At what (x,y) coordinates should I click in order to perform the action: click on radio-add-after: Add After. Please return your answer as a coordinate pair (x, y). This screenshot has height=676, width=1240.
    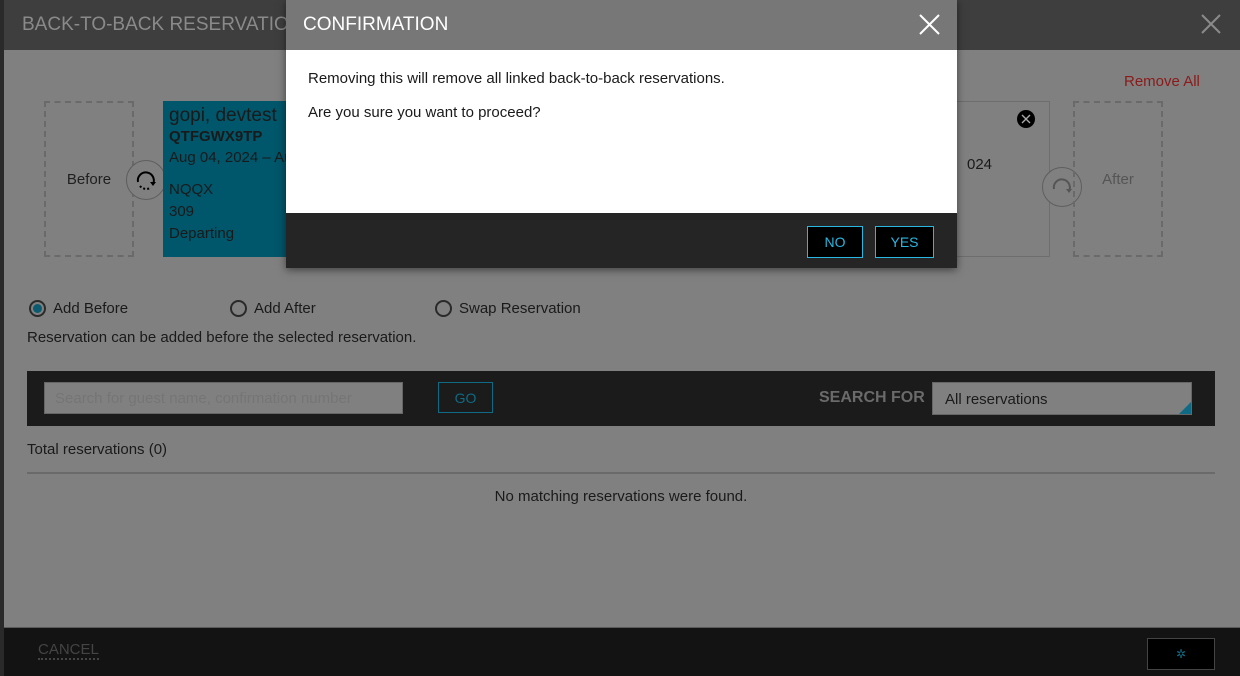
    Looking at the image, I should click on (273, 308).